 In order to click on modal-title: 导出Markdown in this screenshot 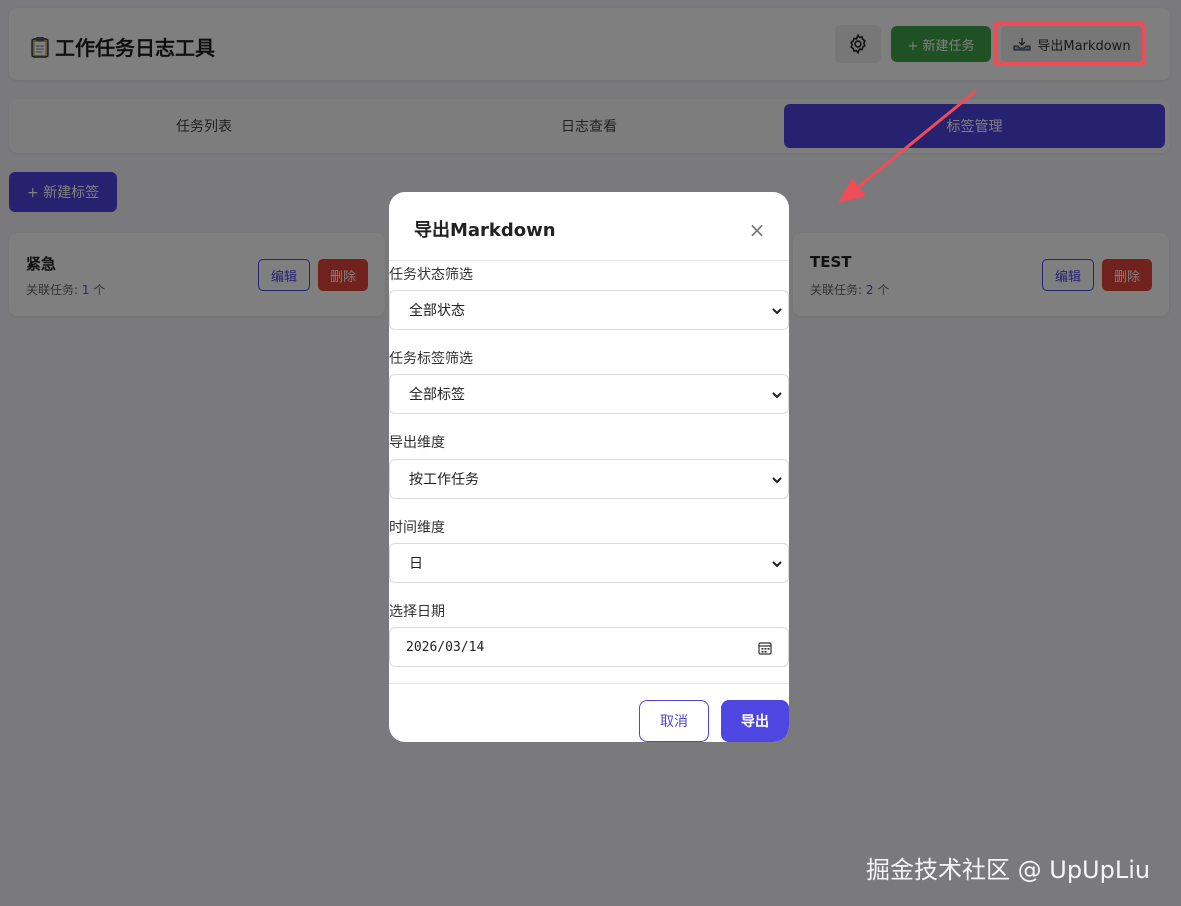, I will do `click(485, 230)`.